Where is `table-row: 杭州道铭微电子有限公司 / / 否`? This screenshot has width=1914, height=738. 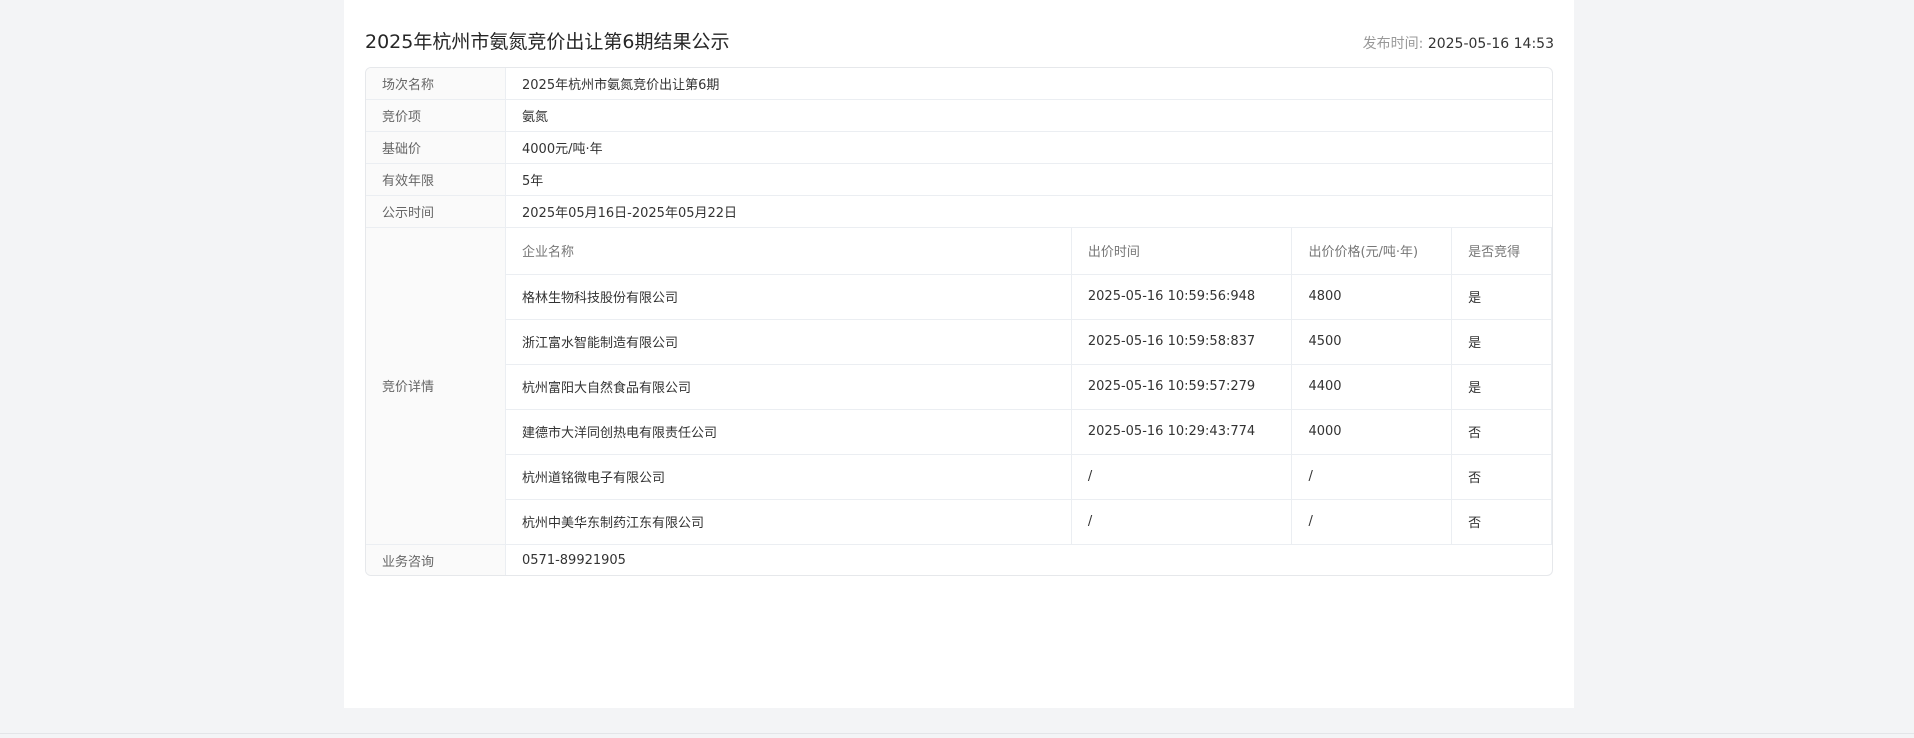 table-row: 杭州道铭微电子有限公司 / / 否 is located at coordinates (1029, 477).